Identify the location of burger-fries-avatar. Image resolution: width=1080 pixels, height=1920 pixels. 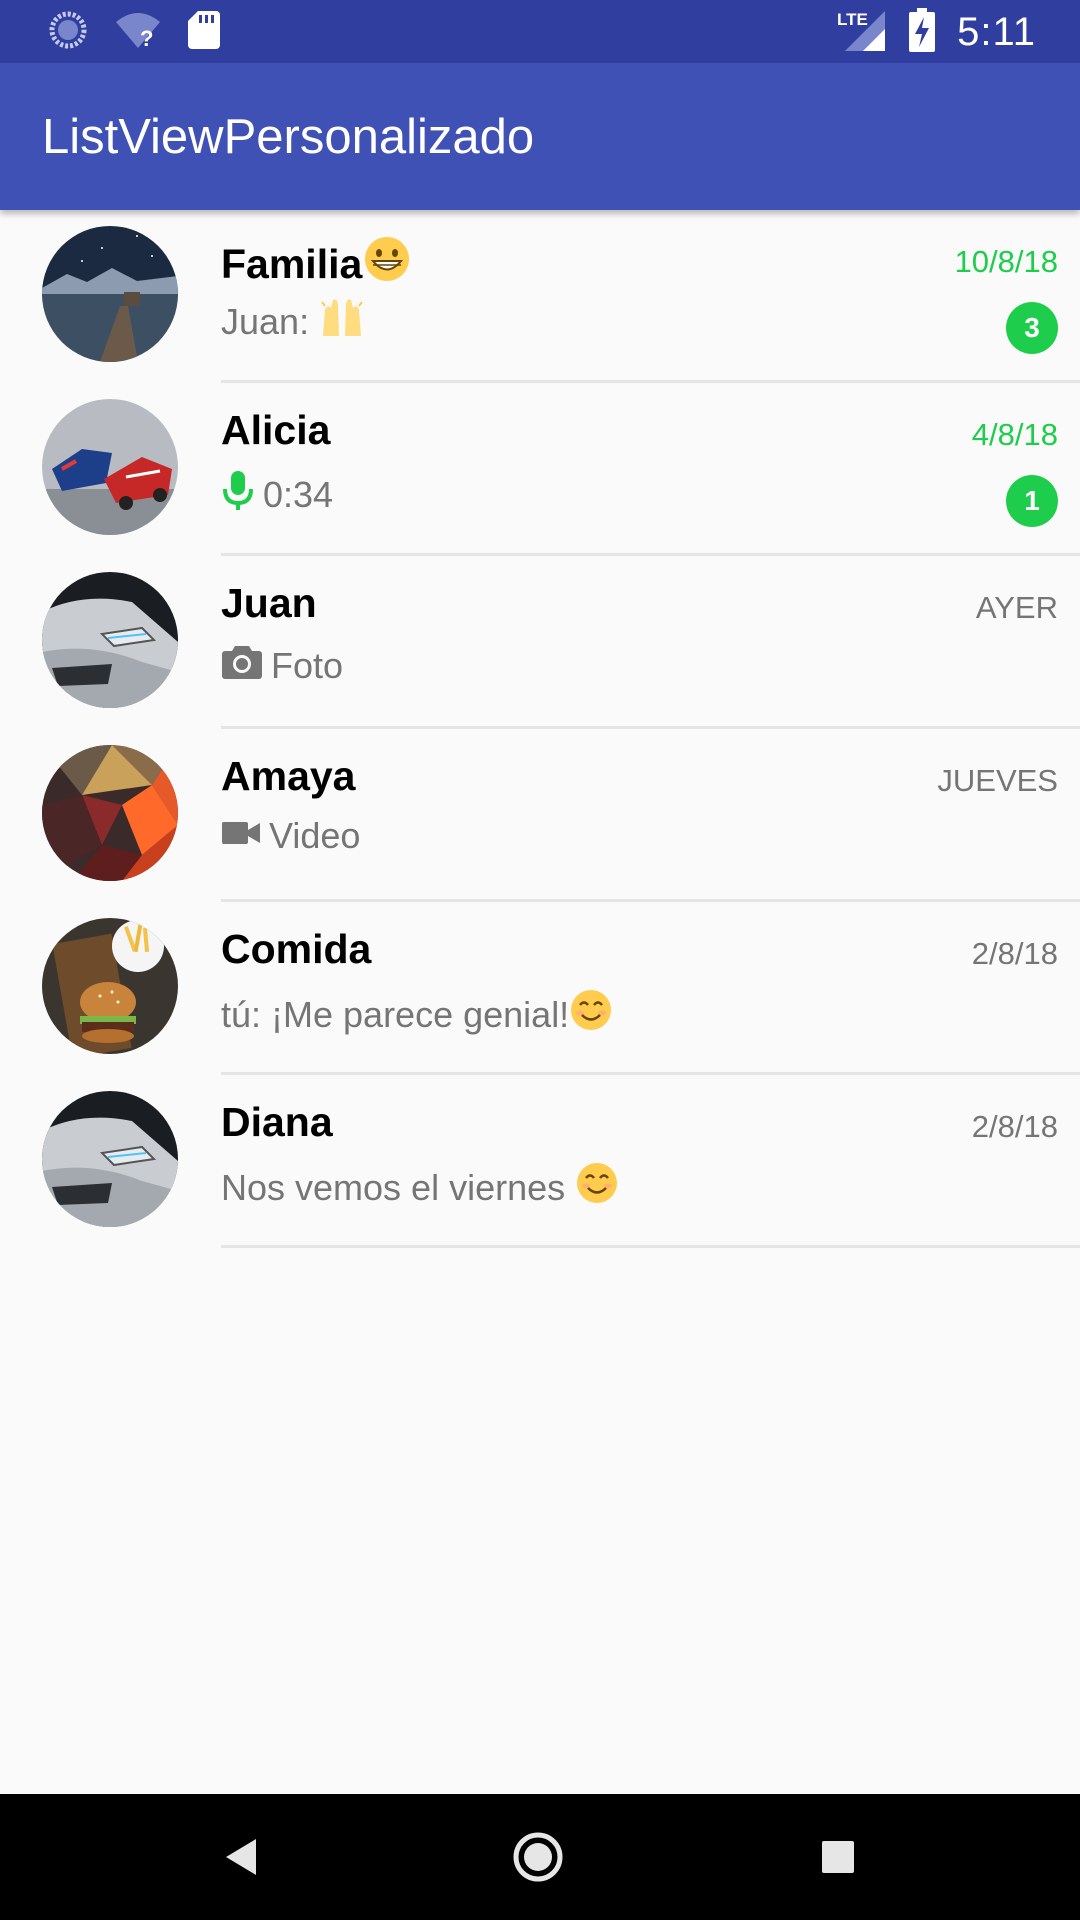
(110, 986).